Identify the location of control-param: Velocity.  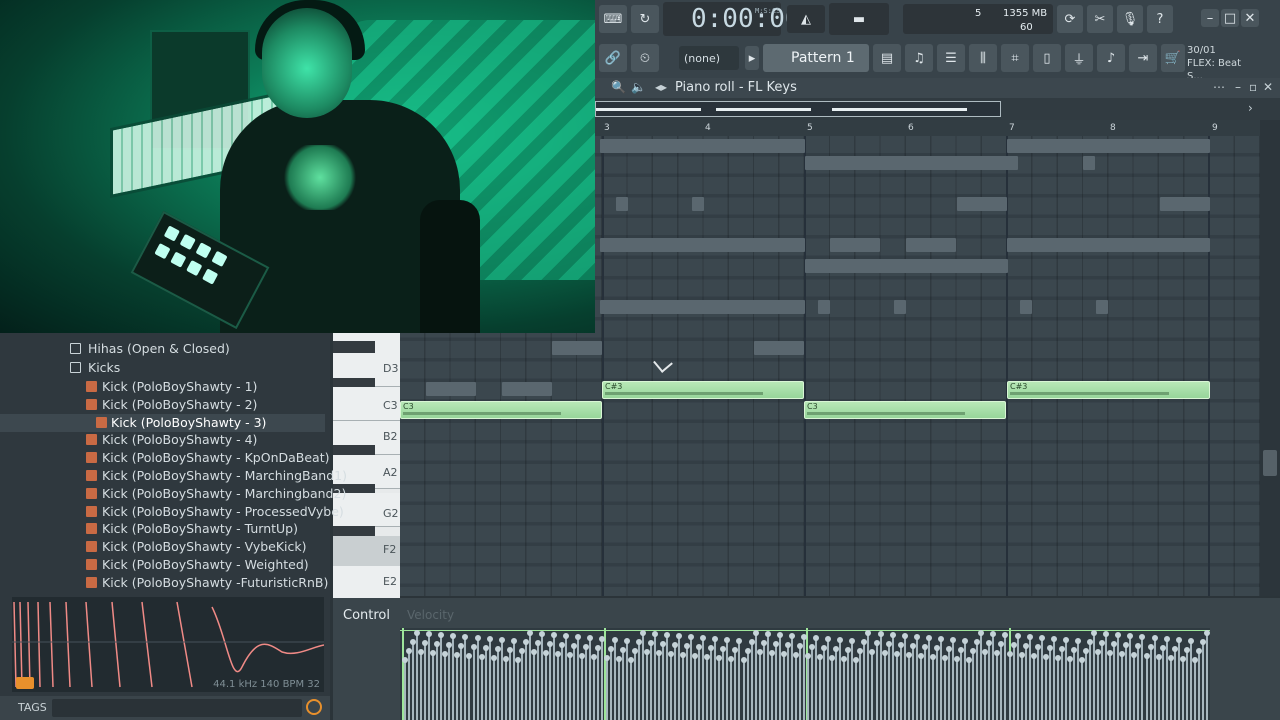
(430, 615).